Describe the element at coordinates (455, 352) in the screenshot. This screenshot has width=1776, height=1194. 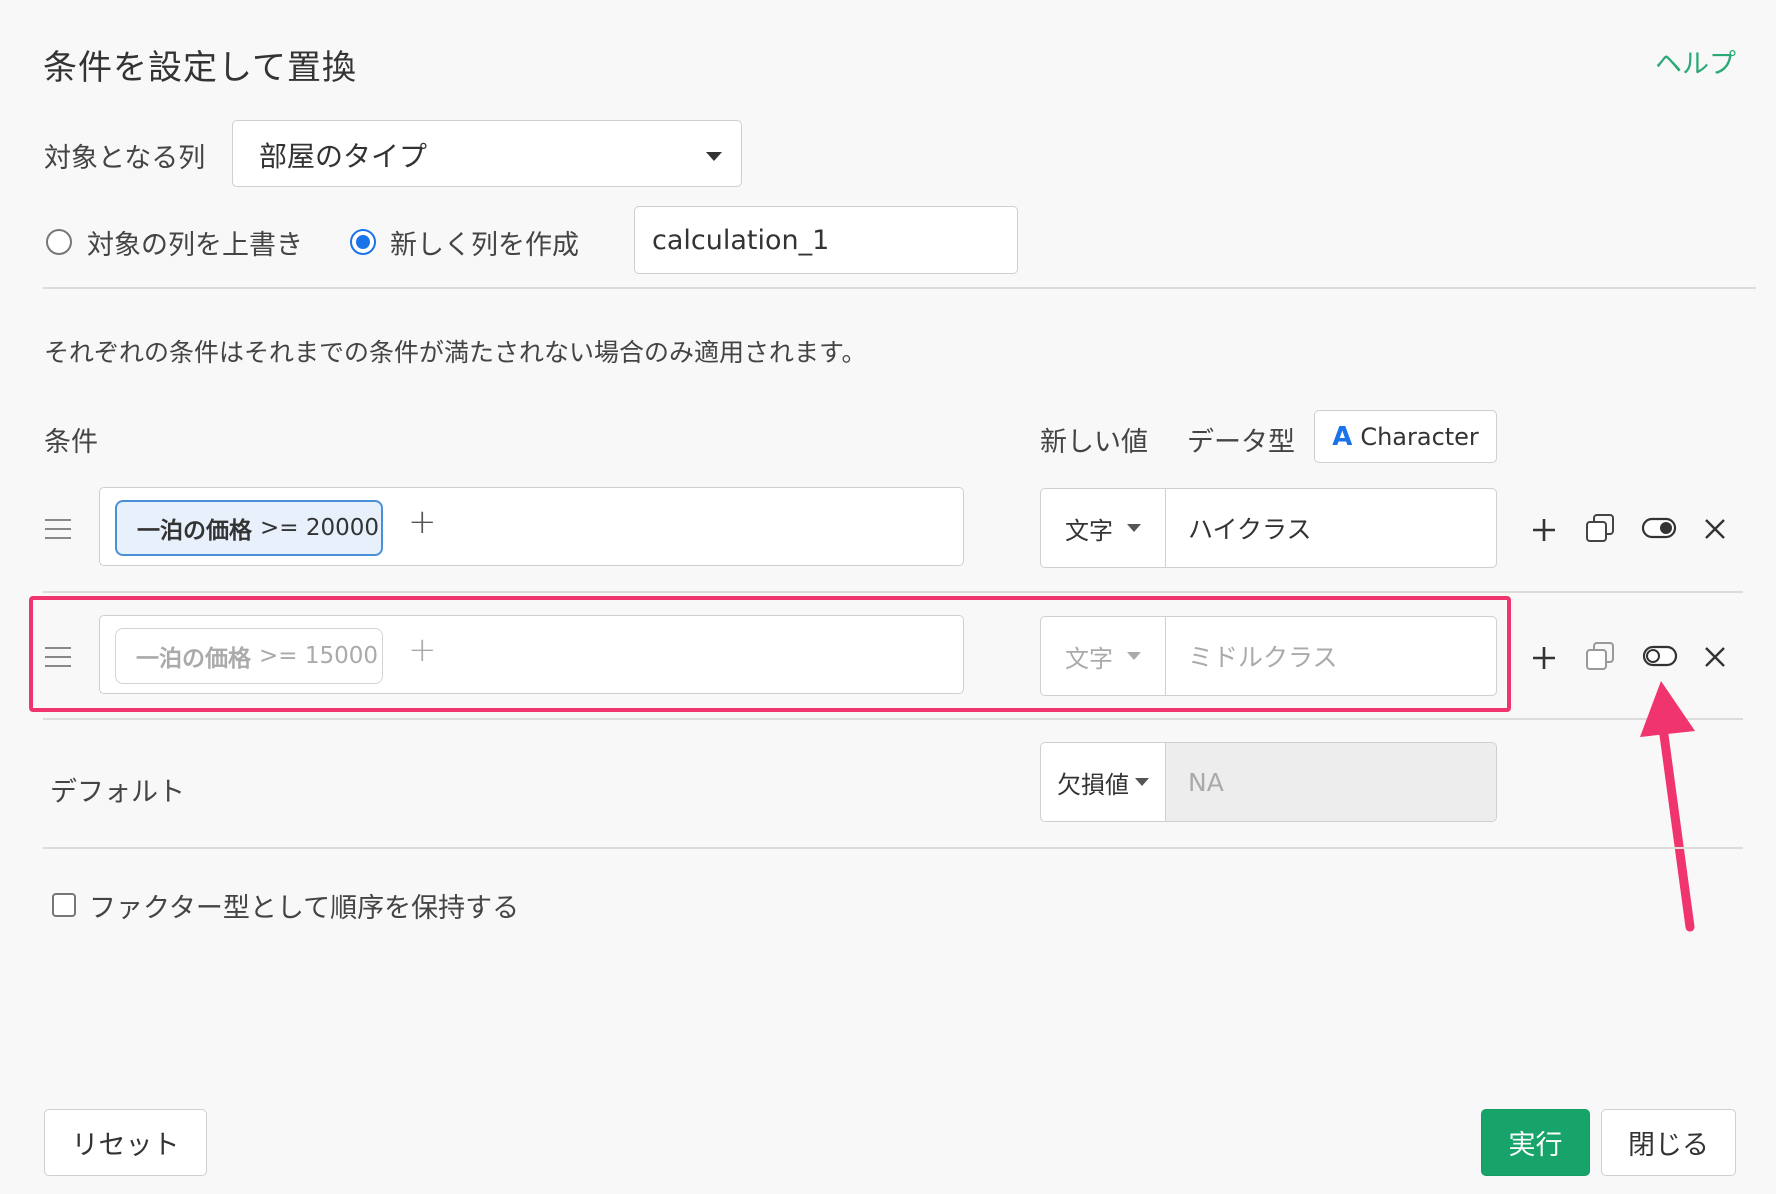
I see `description-text: それぞれの条件はそれまでの条件が満たされない場合のみ適用されます。` at that location.